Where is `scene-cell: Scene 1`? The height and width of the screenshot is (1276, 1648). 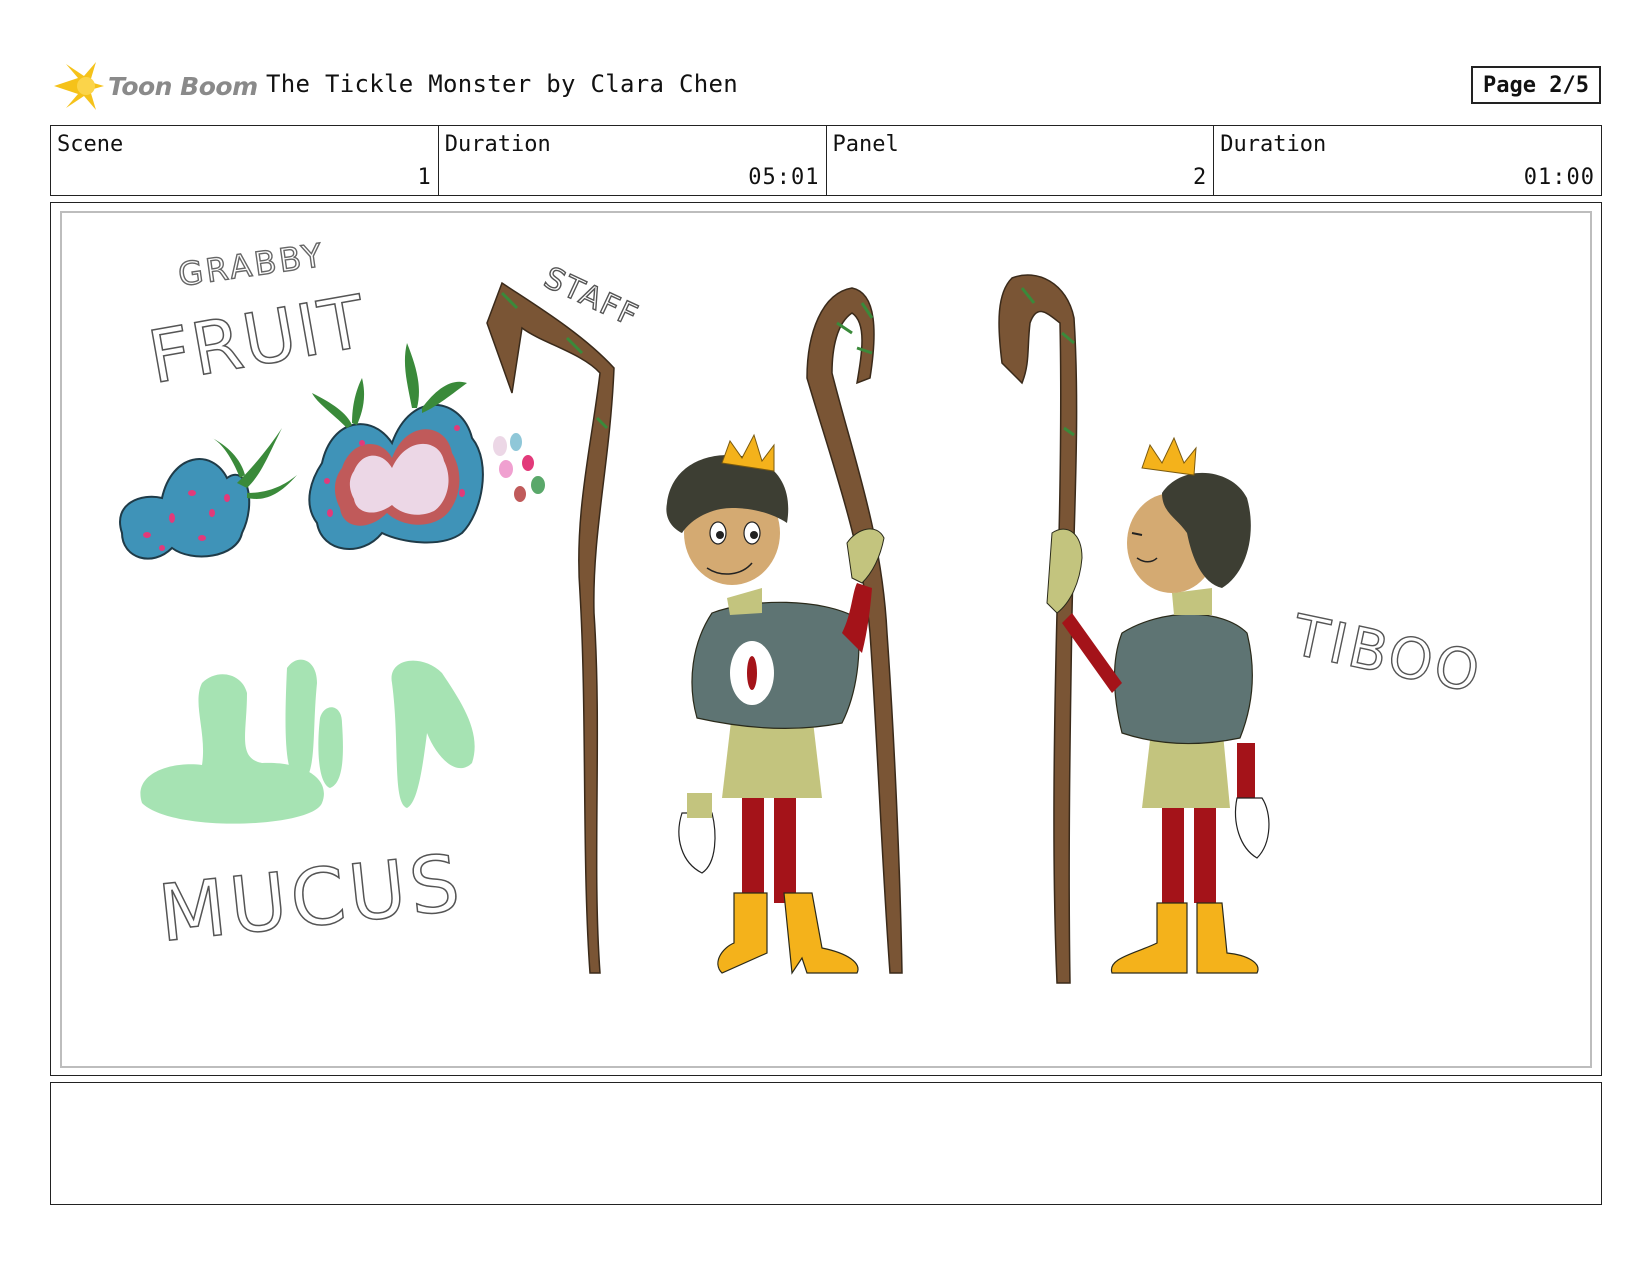 scene-cell: Scene 1 is located at coordinates (245, 160).